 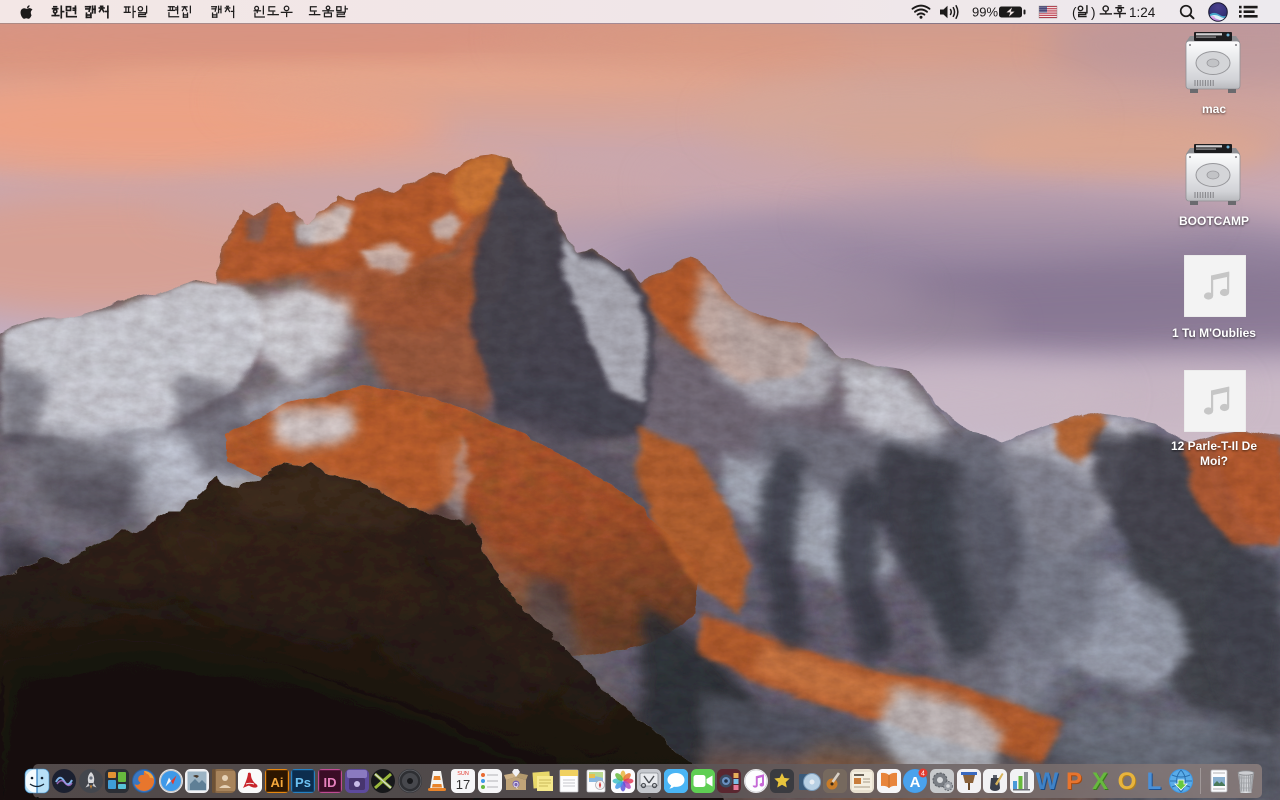 I want to click on svg-text: Ps, so click(x=303, y=782).